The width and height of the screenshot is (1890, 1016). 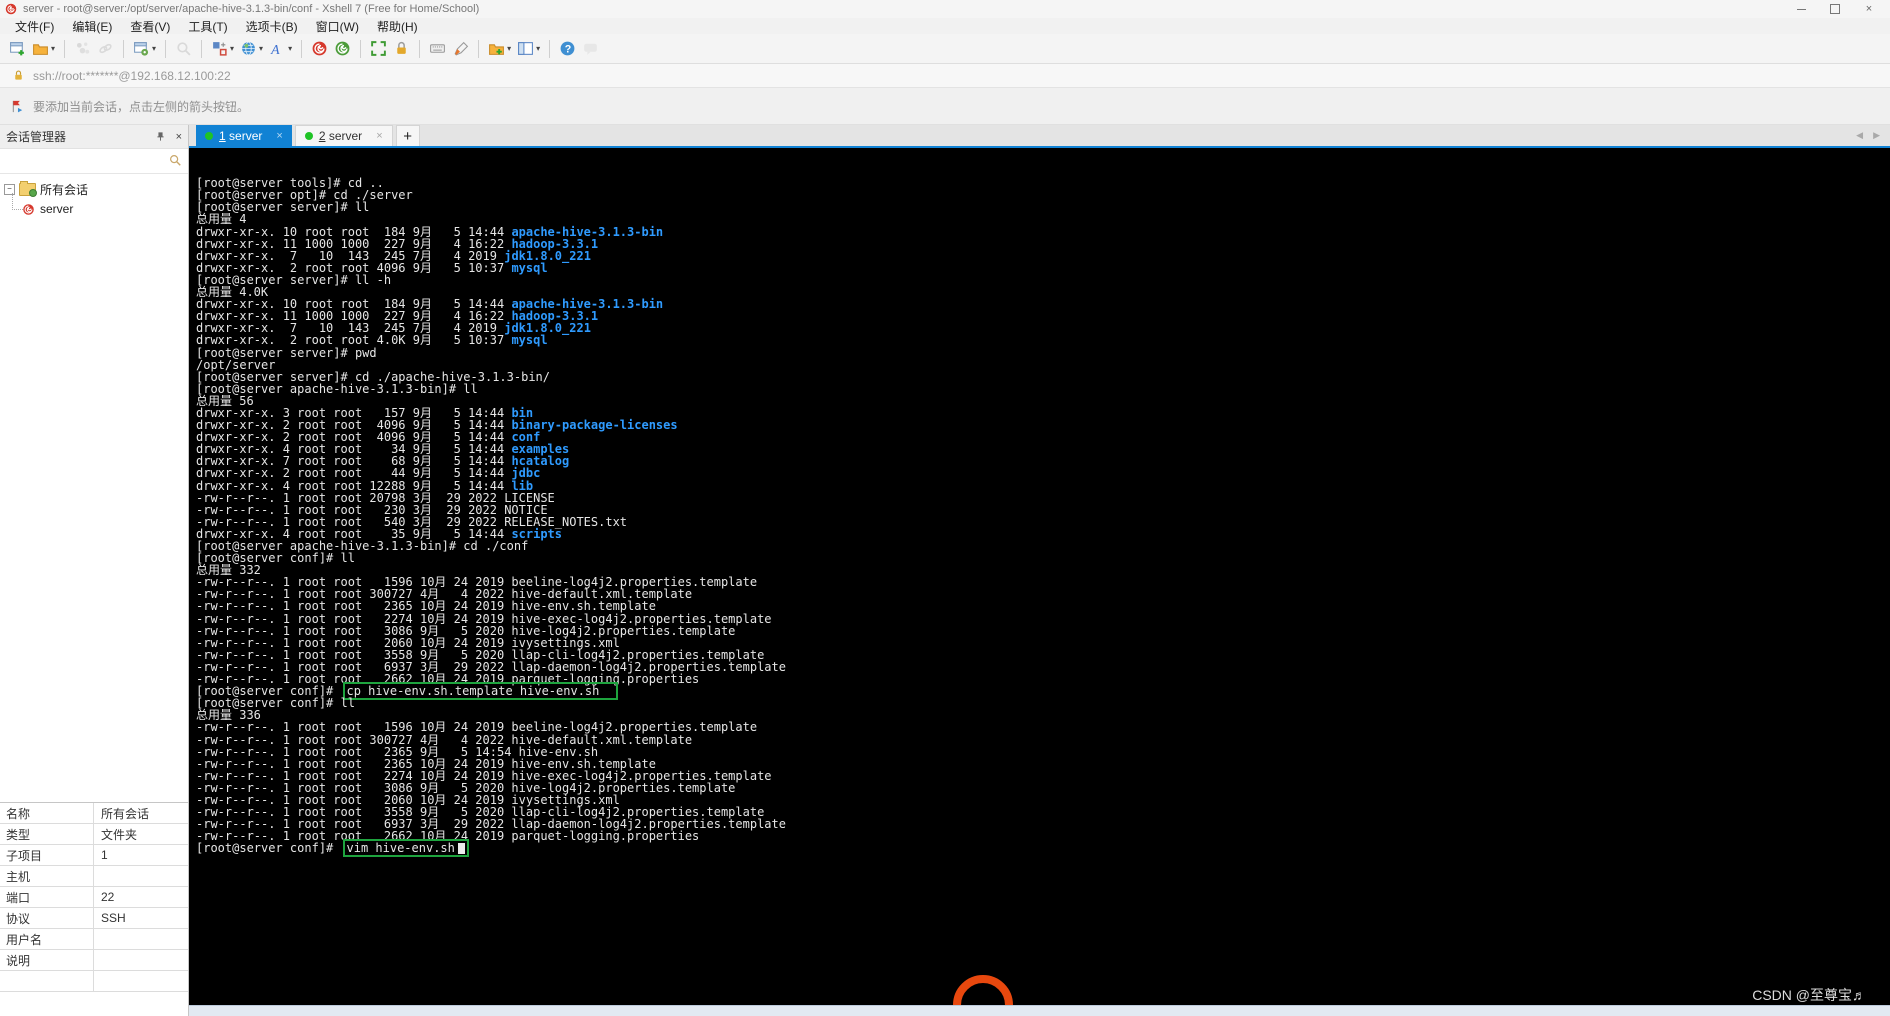 I want to click on menu-item-help: 帮助(H), so click(x=397, y=26).